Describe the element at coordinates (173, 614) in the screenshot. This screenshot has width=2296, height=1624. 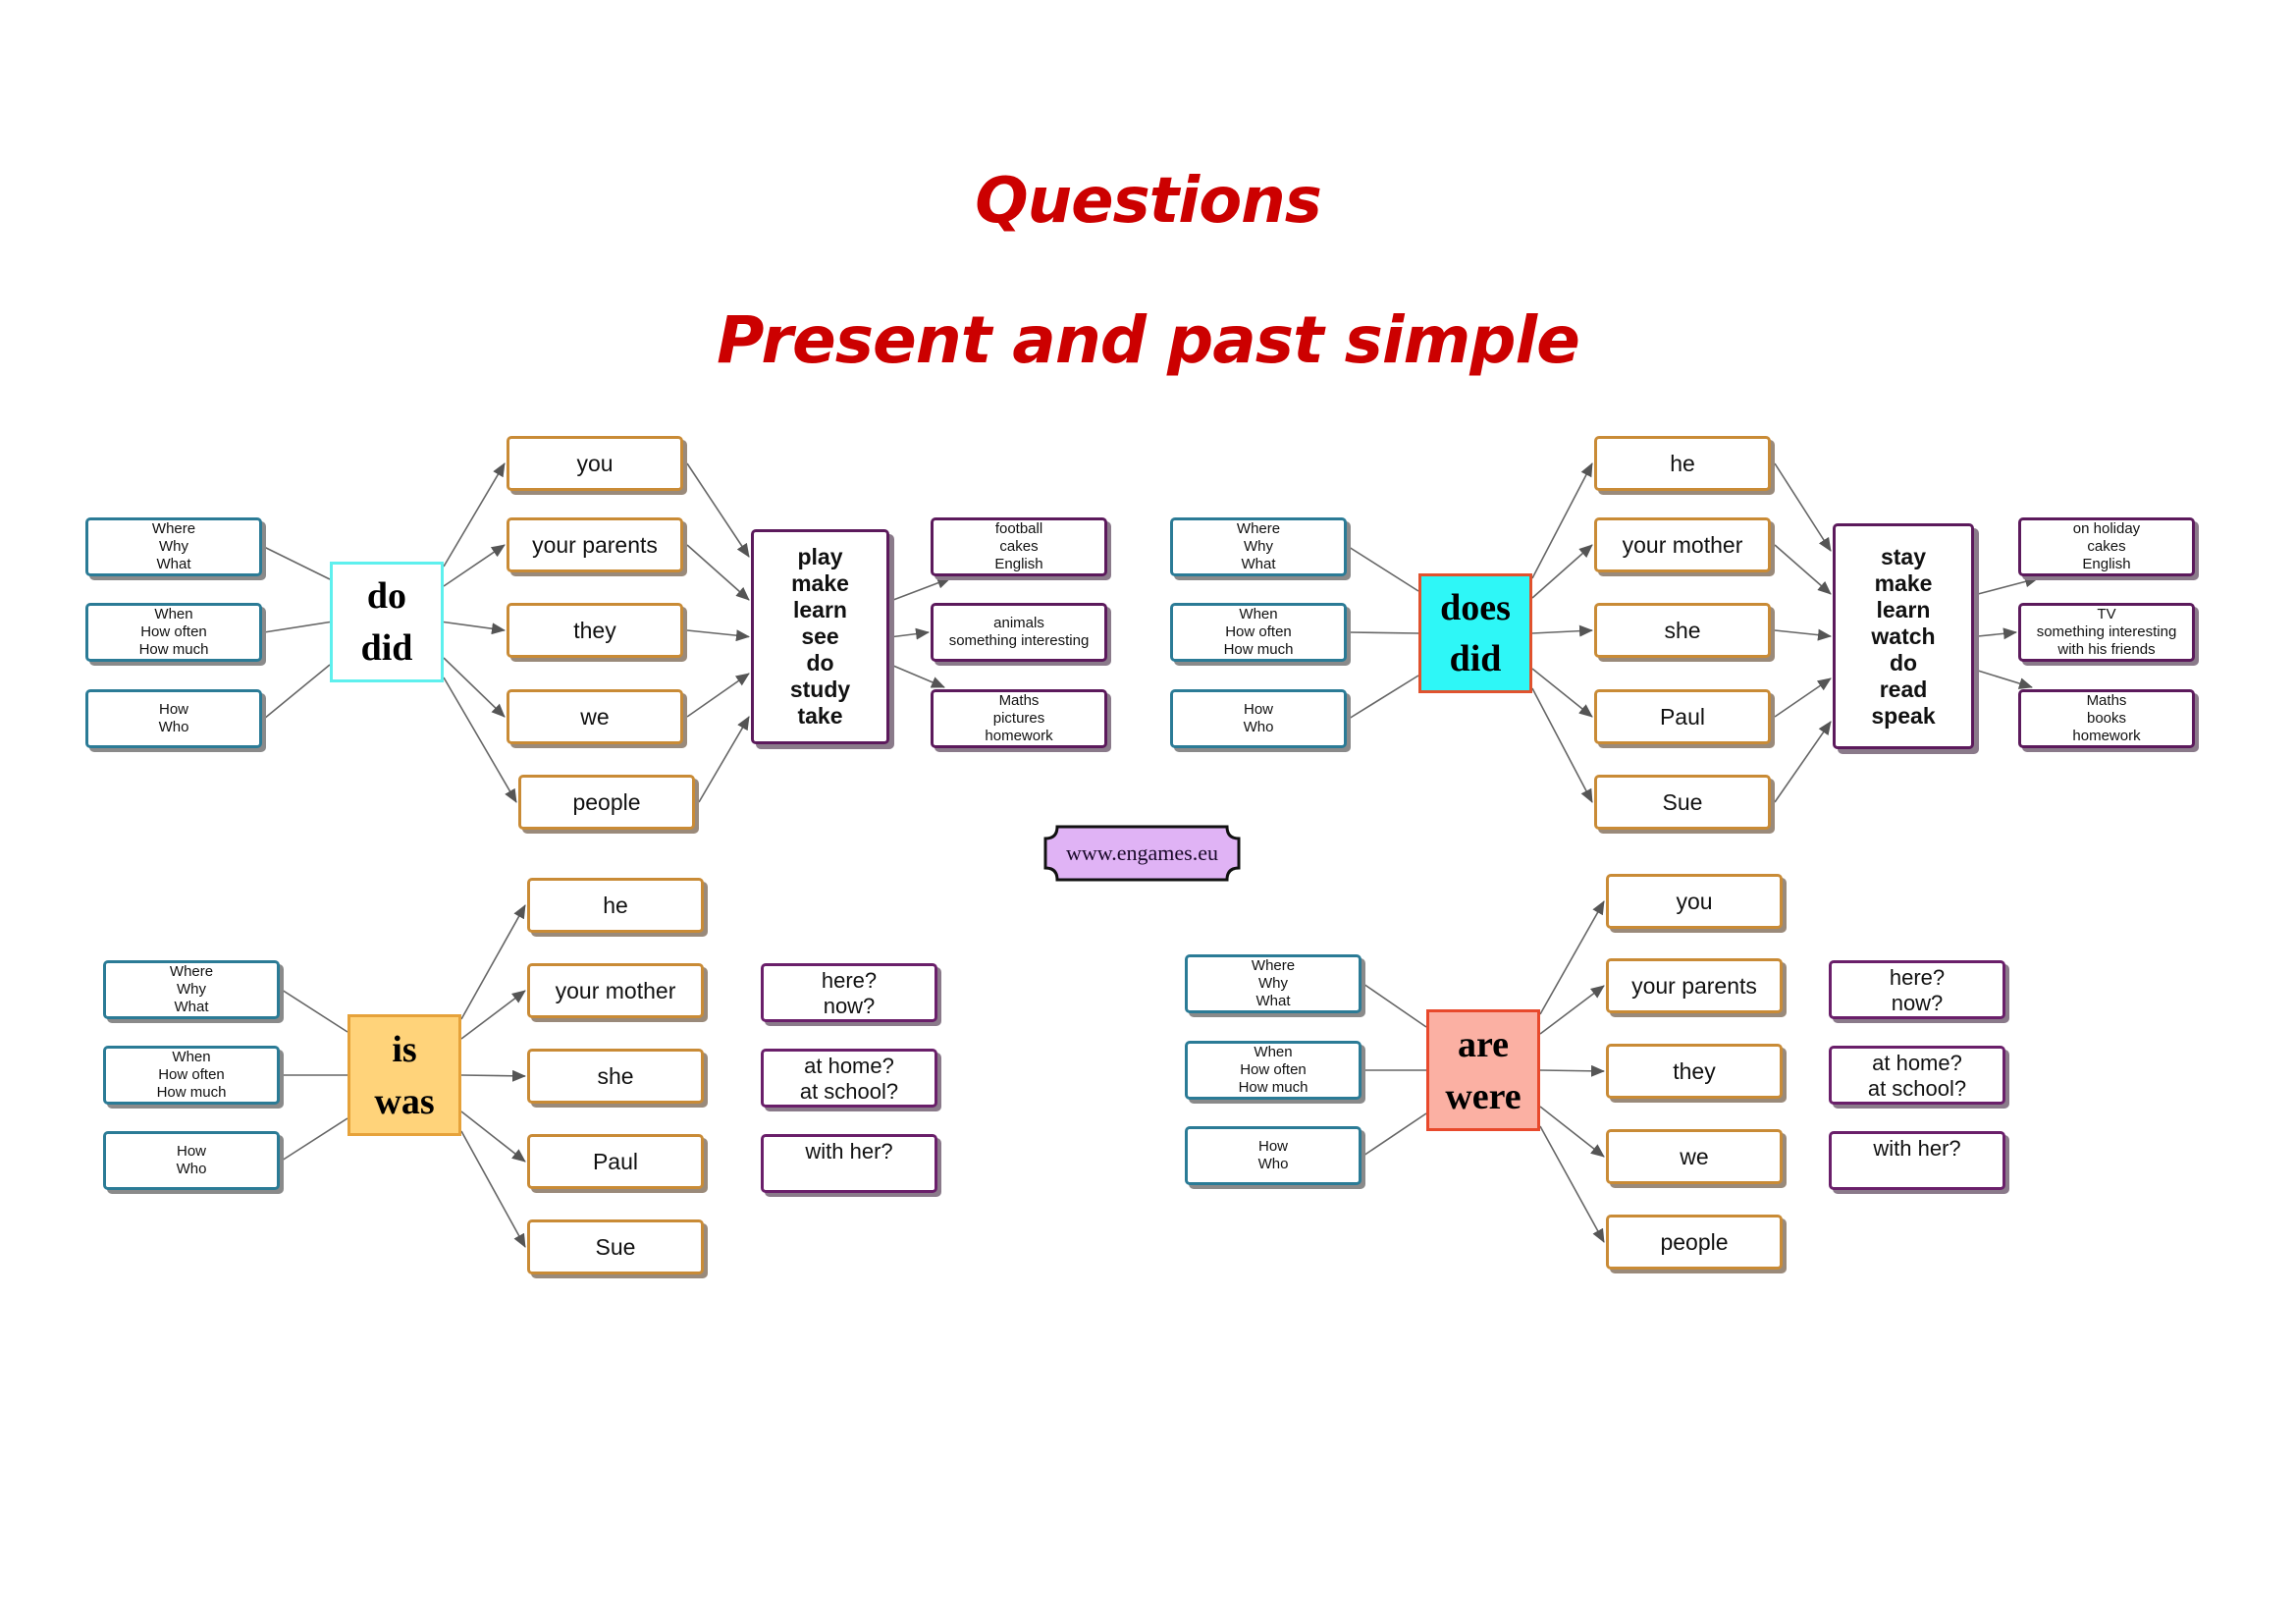
I see `question-word-box-text: When` at that location.